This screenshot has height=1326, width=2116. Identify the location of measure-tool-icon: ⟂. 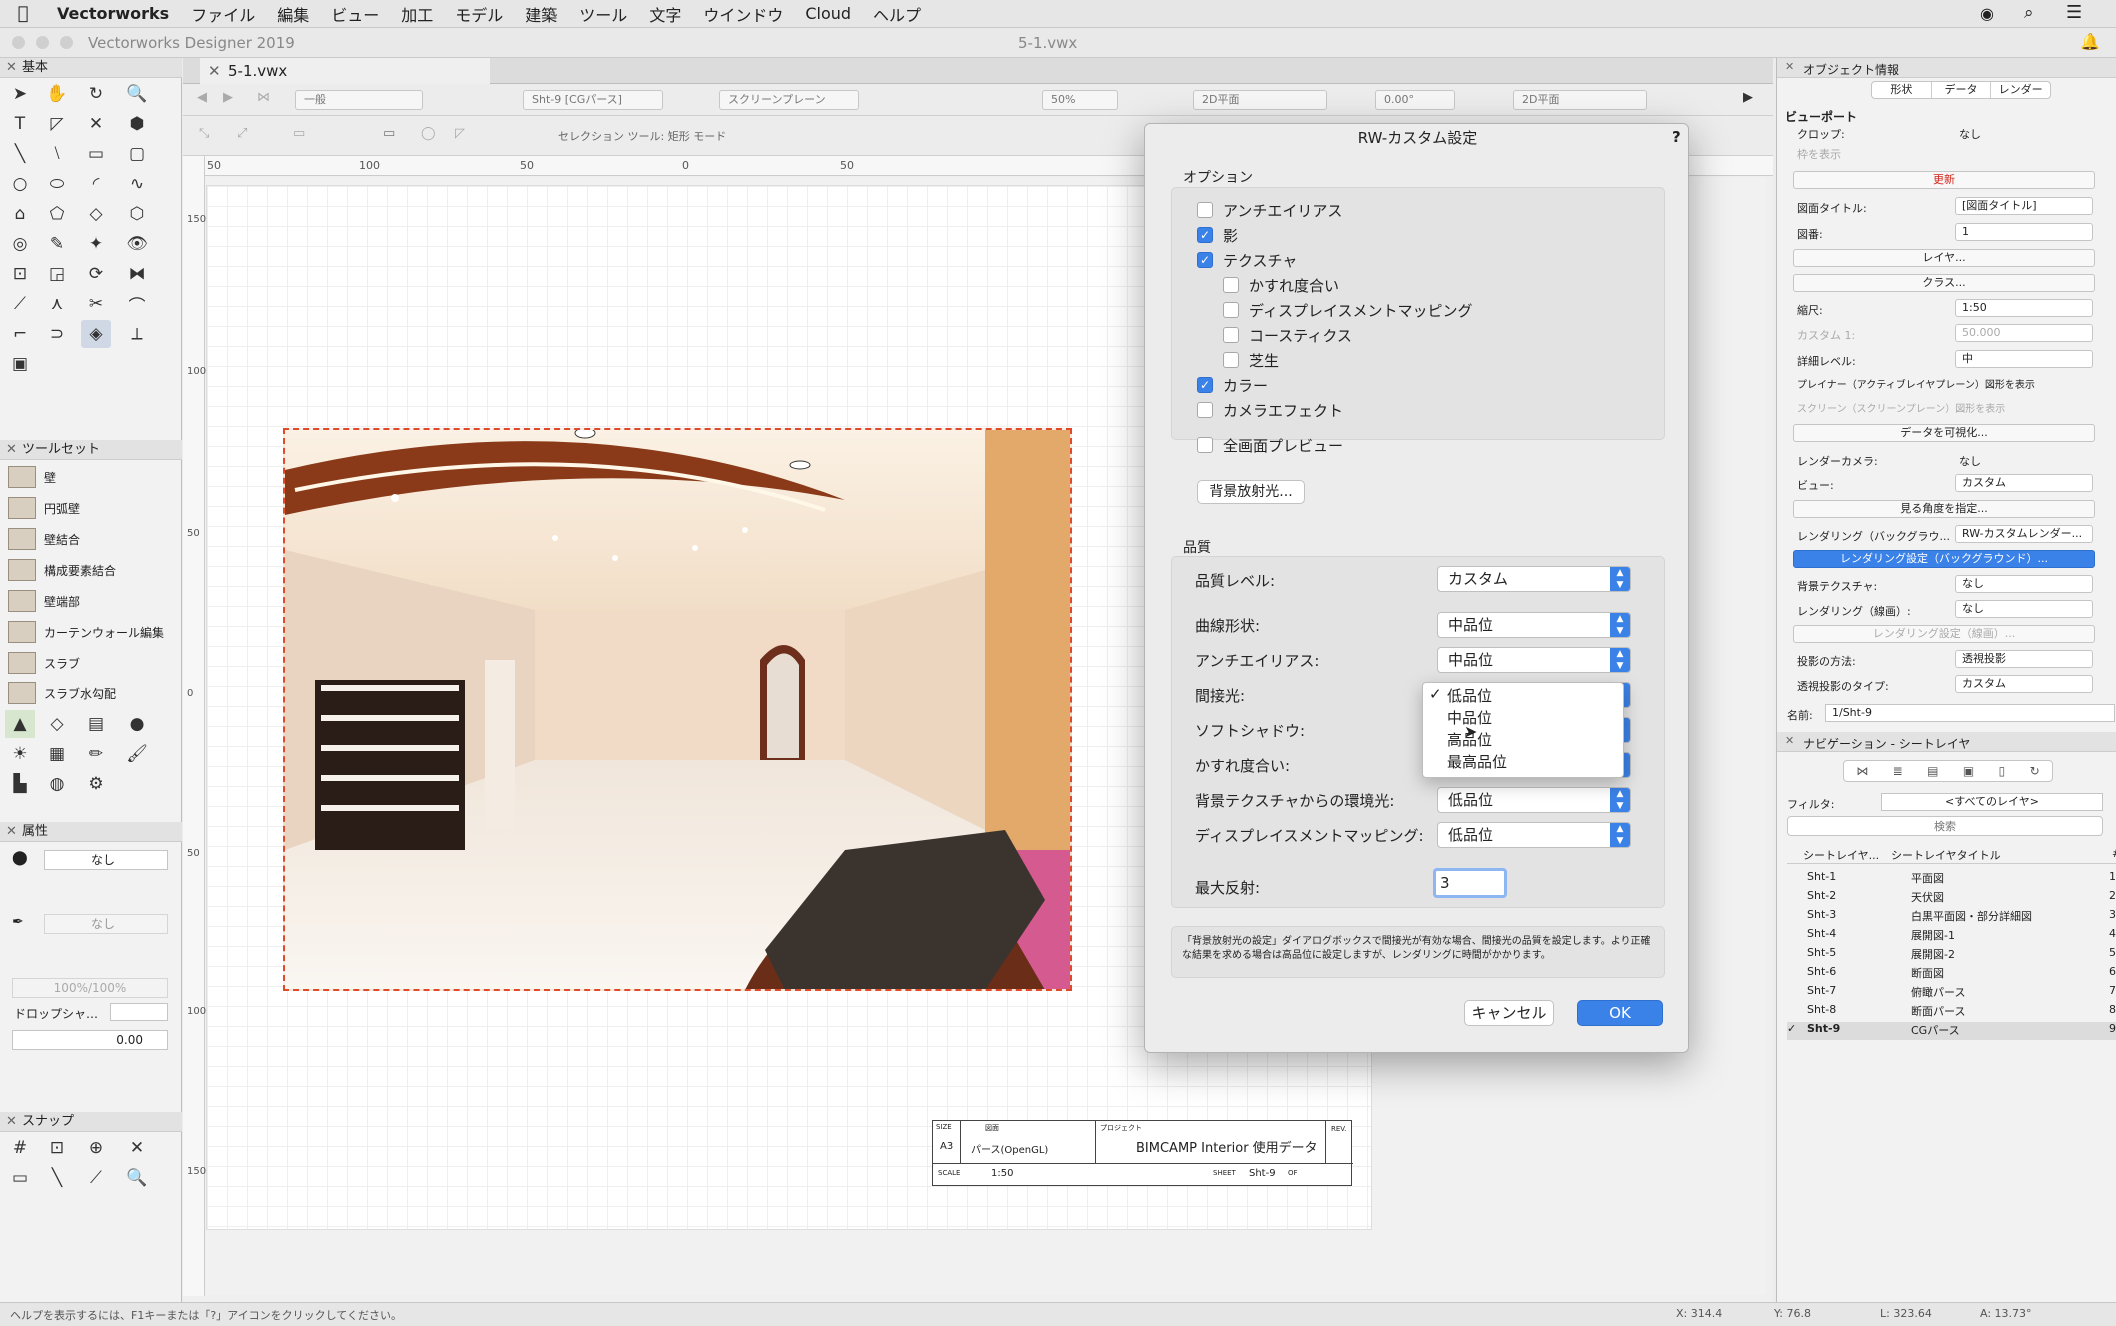
(137, 334).